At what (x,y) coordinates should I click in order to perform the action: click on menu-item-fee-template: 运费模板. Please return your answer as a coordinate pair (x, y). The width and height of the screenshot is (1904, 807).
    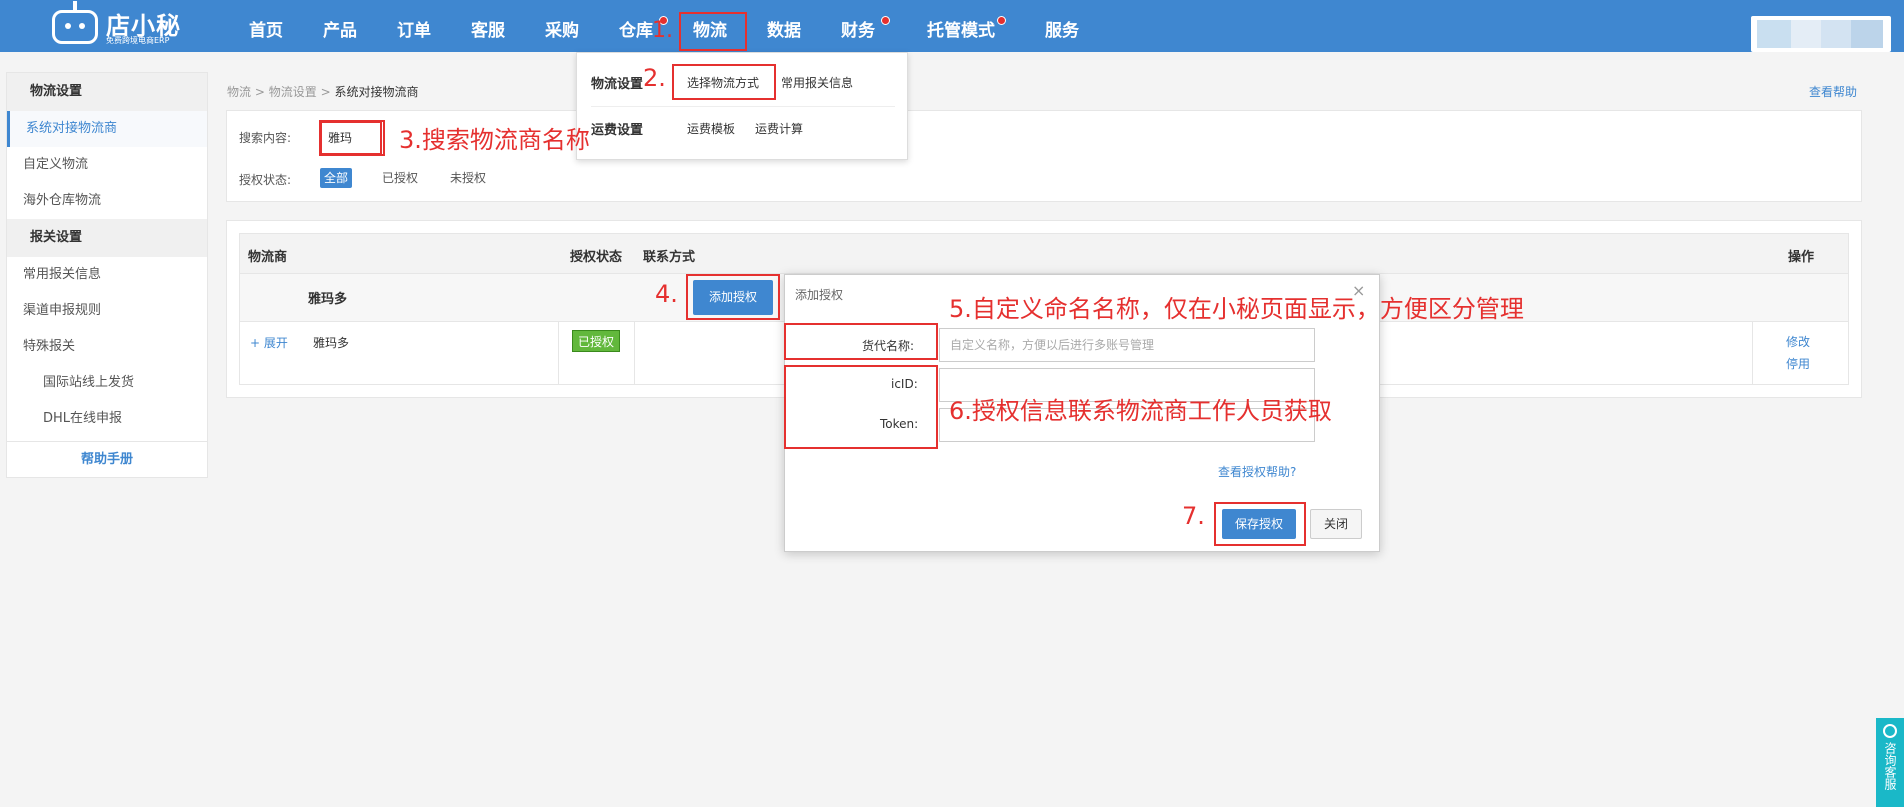
    Looking at the image, I should click on (711, 128).